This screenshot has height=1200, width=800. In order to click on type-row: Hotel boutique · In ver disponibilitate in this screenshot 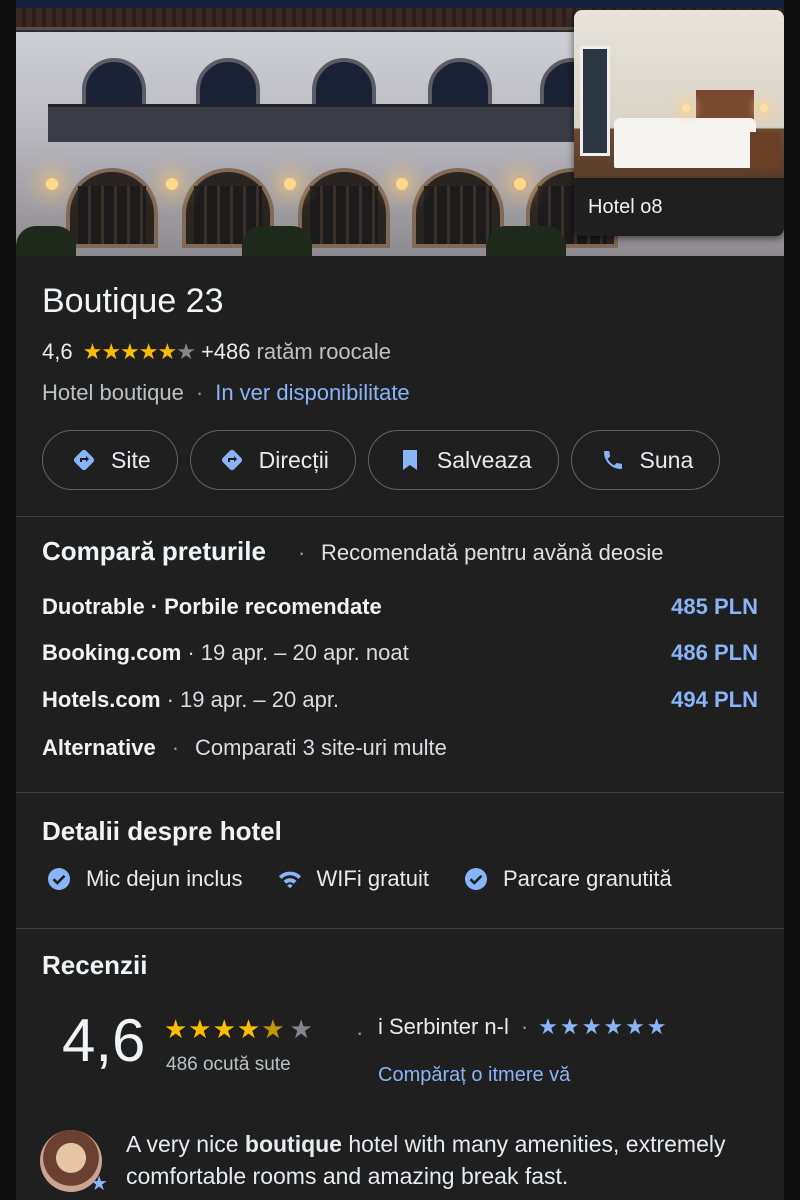, I will do `click(226, 393)`.